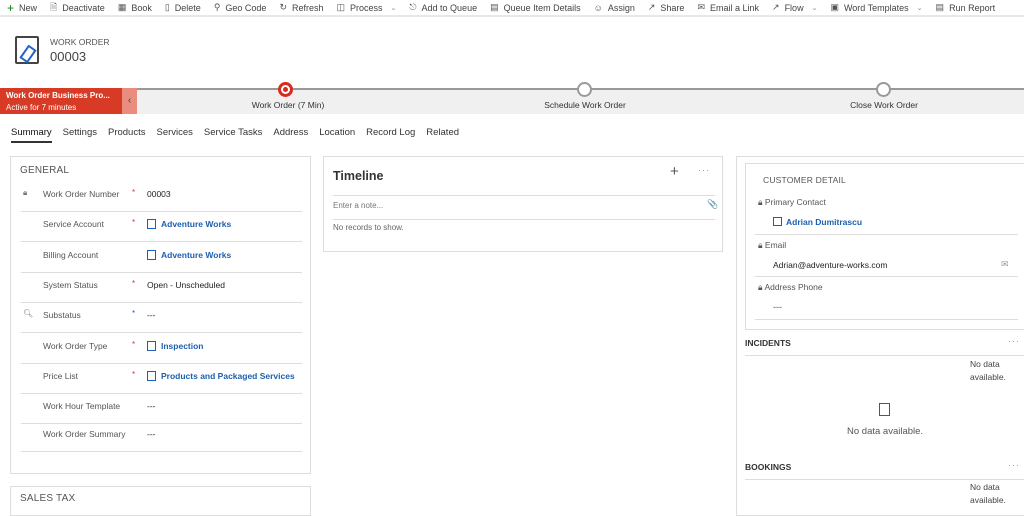 The image size is (1024, 516). What do you see at coordinates (160, 501) in the screenshot?
I see `sales-tax-section: SALES TAX` at bounding box center [160, 501].